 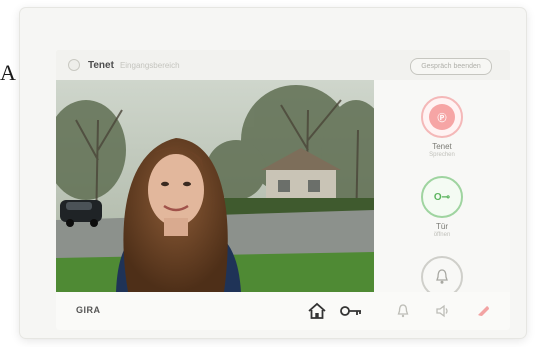 I want to click on nav-home, so click(x=317, y=311).